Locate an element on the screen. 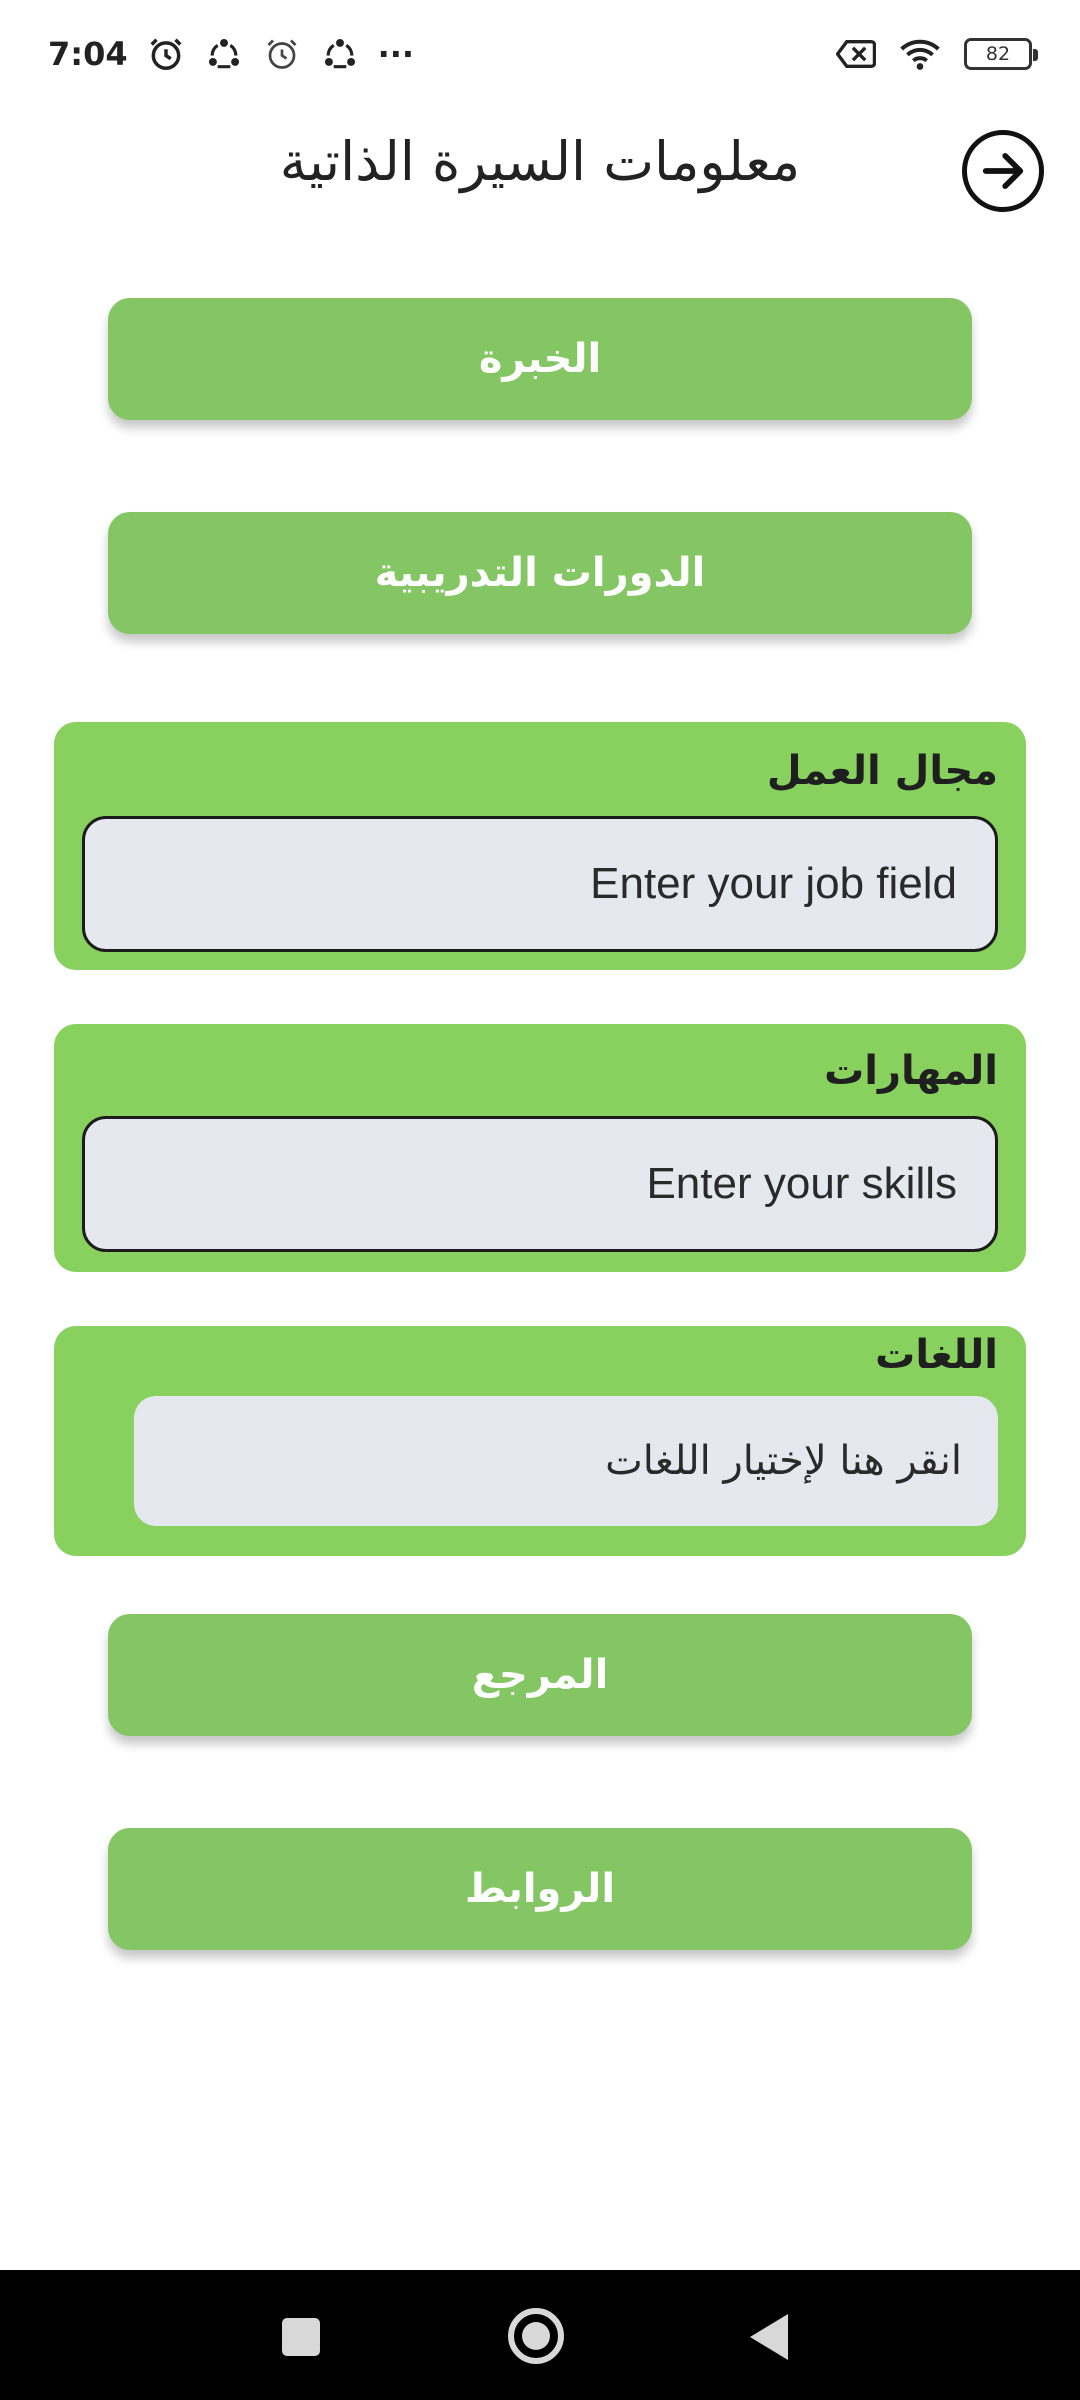  page-title: معلومات السيرة الذاتية is located at coordinates (540, 161).